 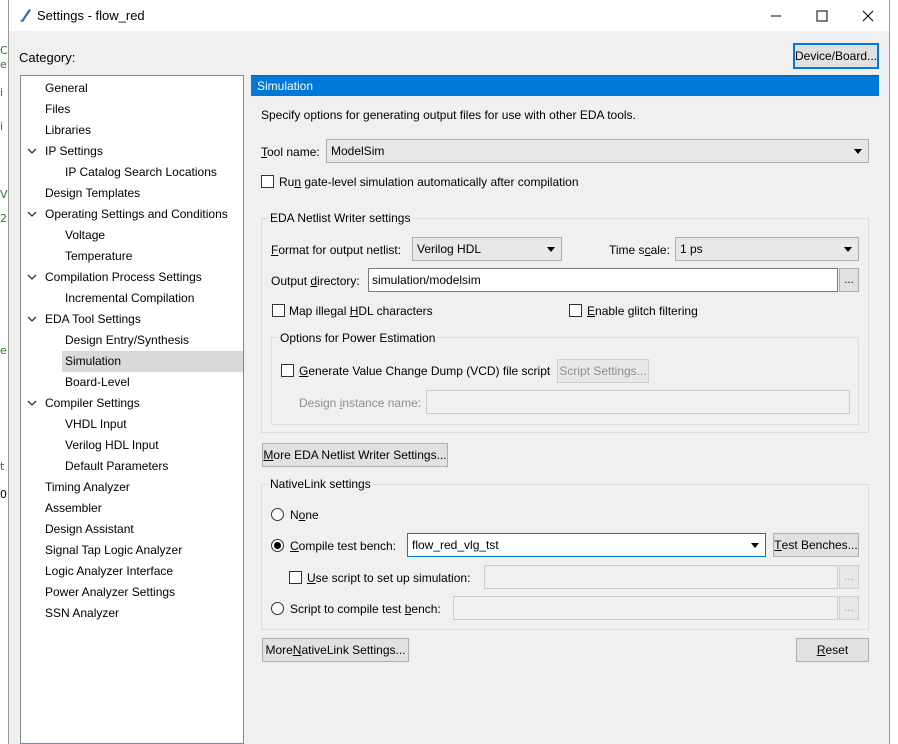 I want to click on tree-item-label: EDA Tool Settings, so click(x=93, y=319).